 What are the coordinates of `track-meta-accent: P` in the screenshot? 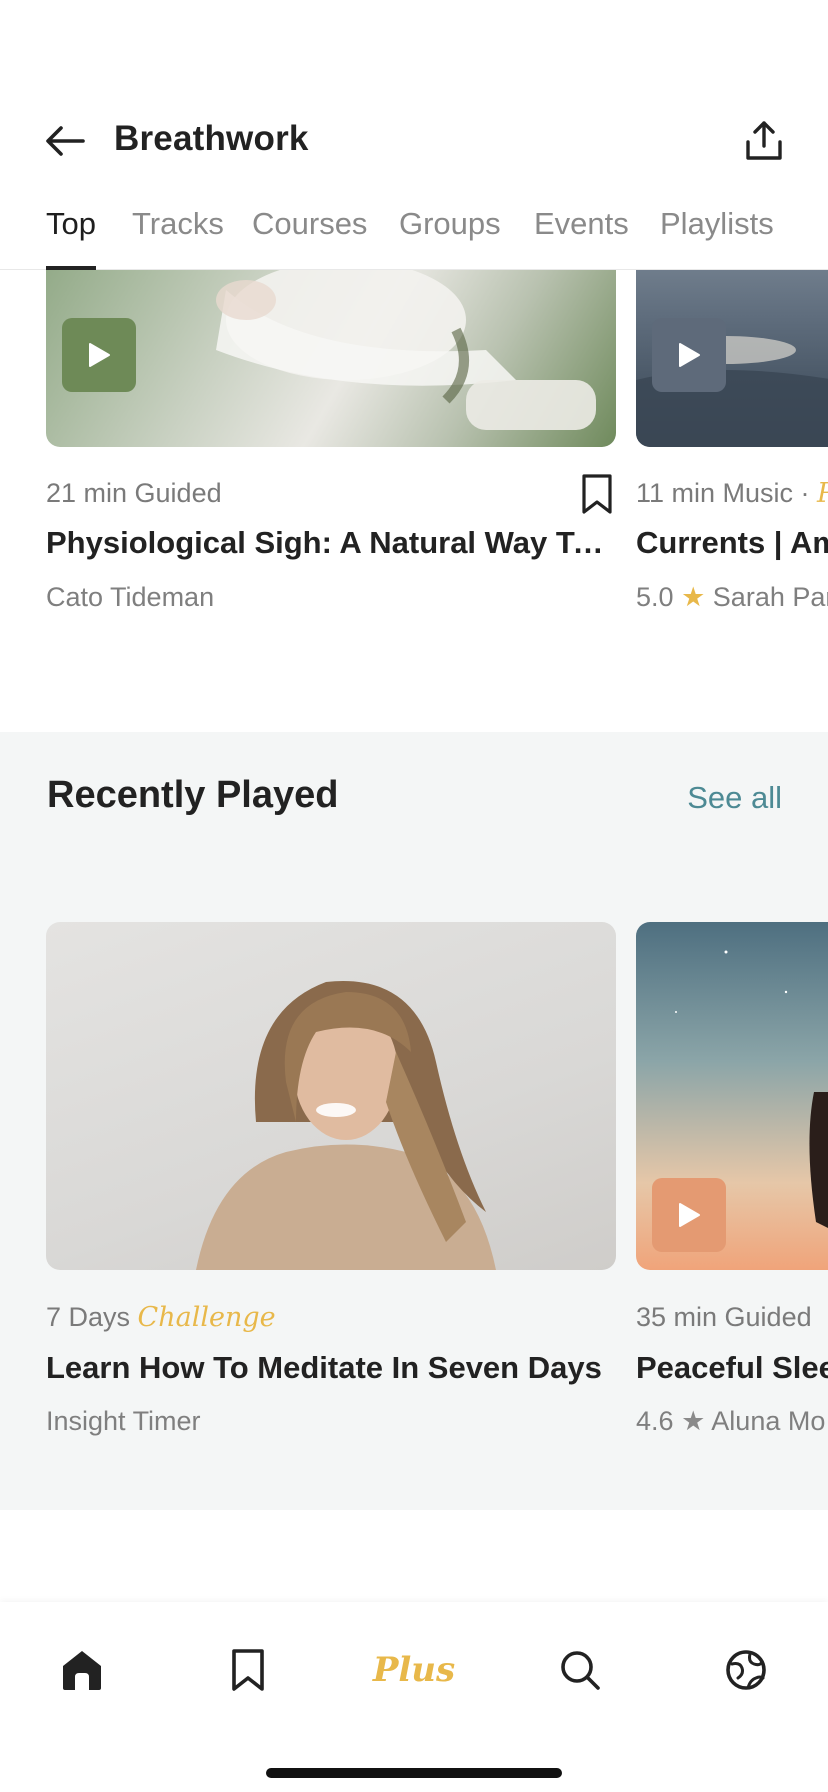 It's located at (822, 493).